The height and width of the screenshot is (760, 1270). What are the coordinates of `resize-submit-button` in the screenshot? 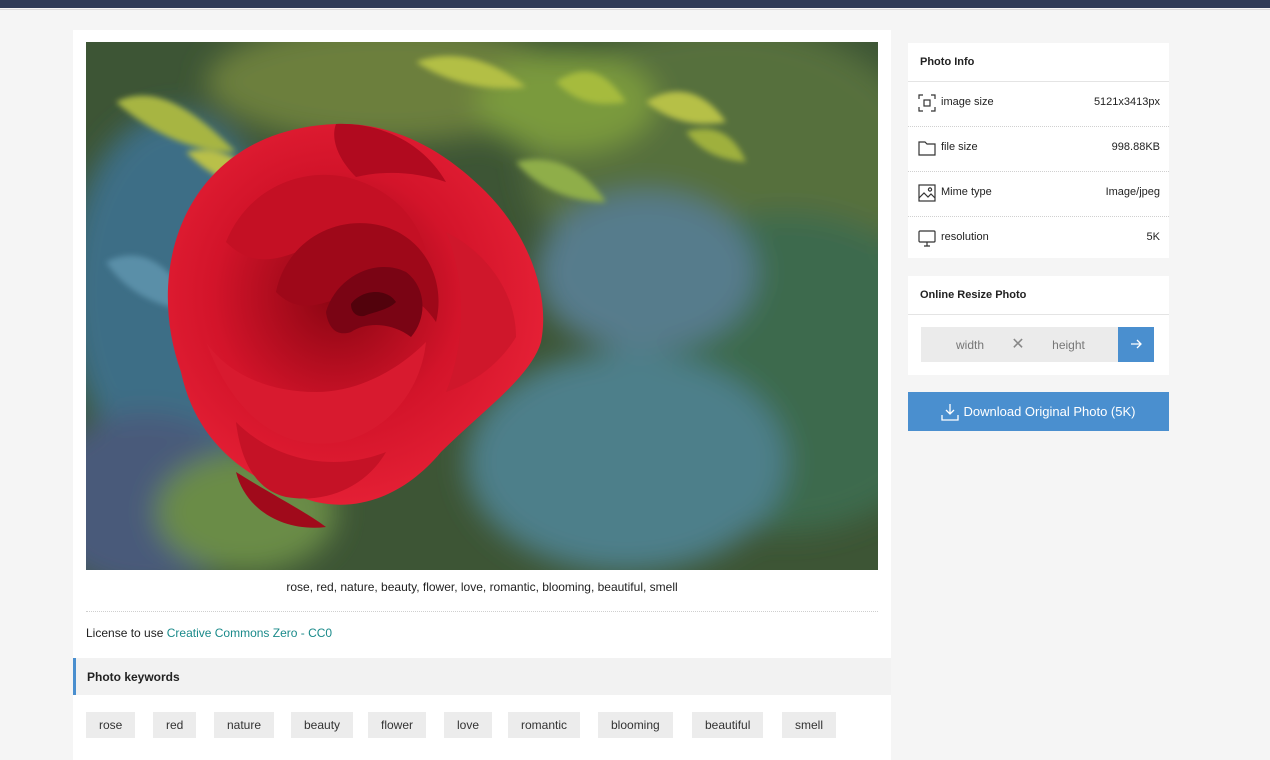 It's located at (1136, 344).